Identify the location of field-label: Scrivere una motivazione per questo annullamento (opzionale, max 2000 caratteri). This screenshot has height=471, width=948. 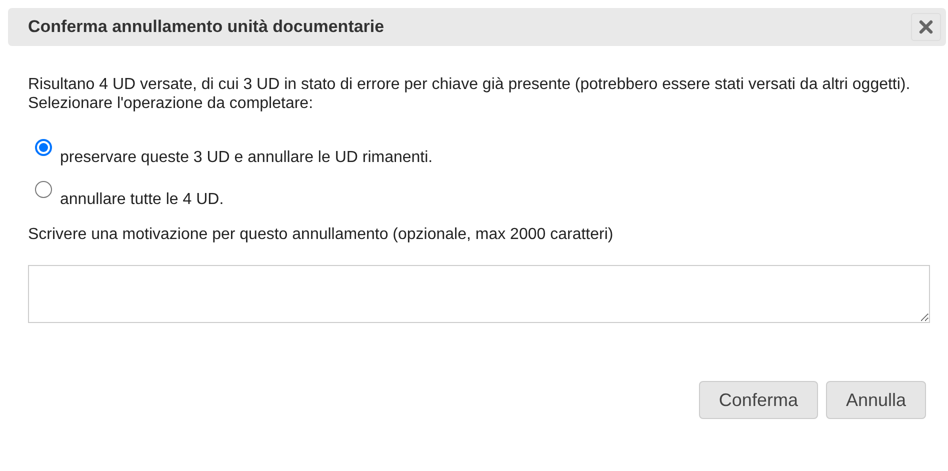
(321, 235).